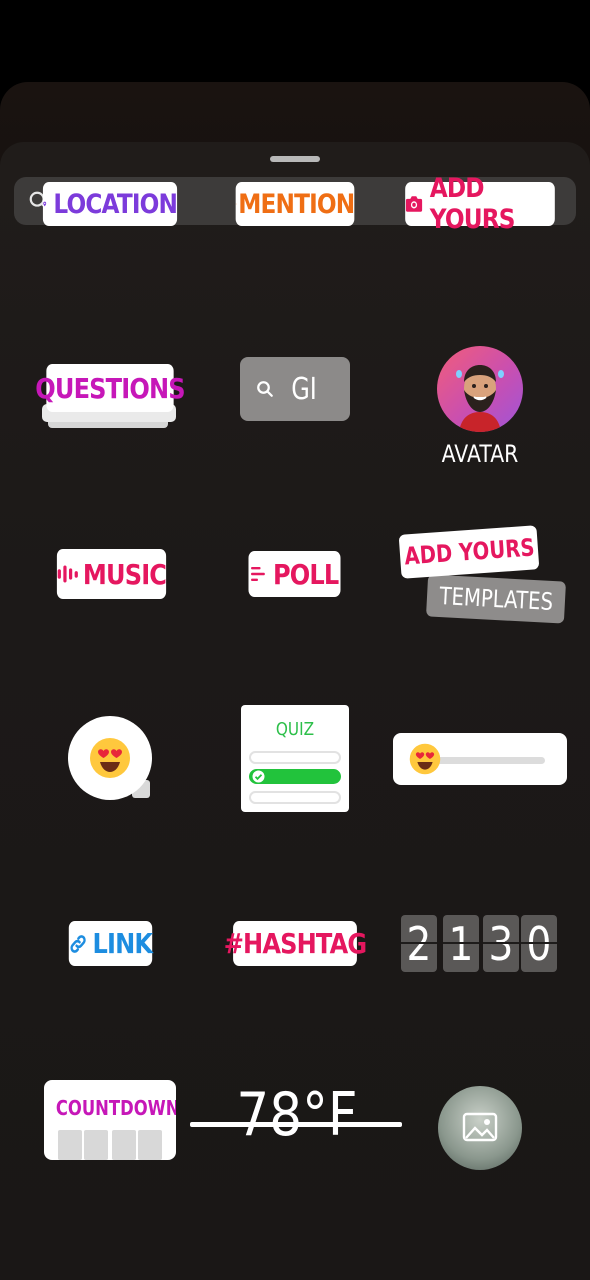 Image resolution: width=590 pixels, height=1280 pixels. I want to click on clock-digit: 3, so click(501, 943).